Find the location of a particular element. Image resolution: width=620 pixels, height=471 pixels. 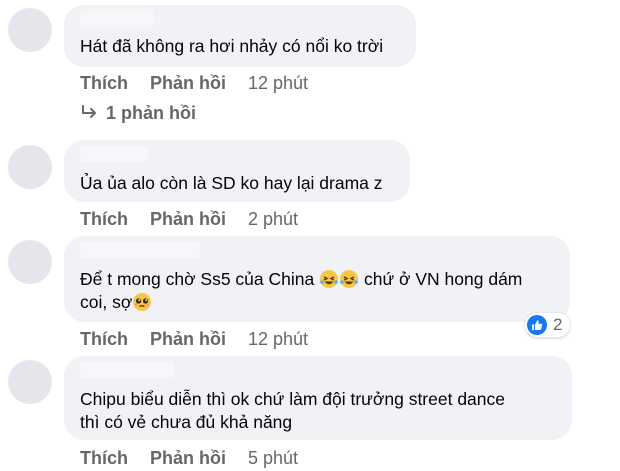

comment-actions: Thích Phản hồi 2 phút is located at coordinates (189, 219).